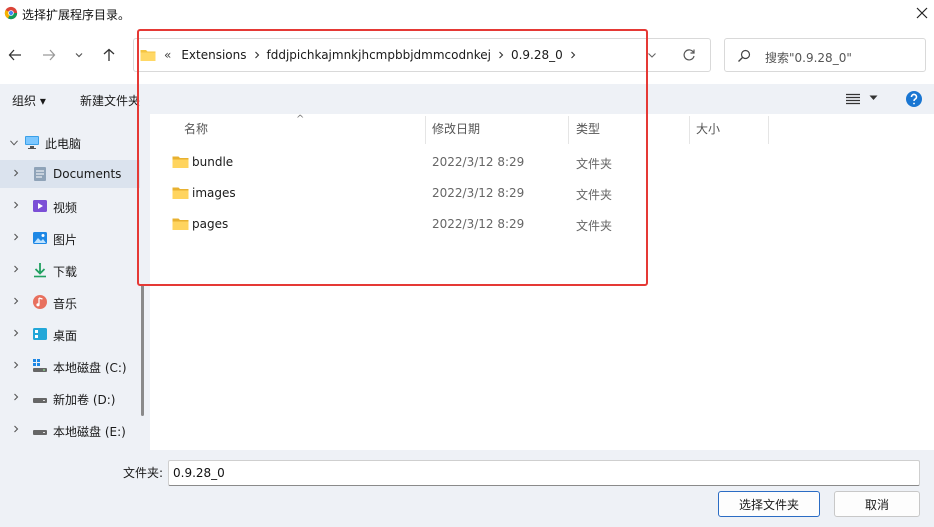 The image size is (934, 527). Describe the element at coordinates (744, 55) in the screenshot. I see `search-icon` at that location.